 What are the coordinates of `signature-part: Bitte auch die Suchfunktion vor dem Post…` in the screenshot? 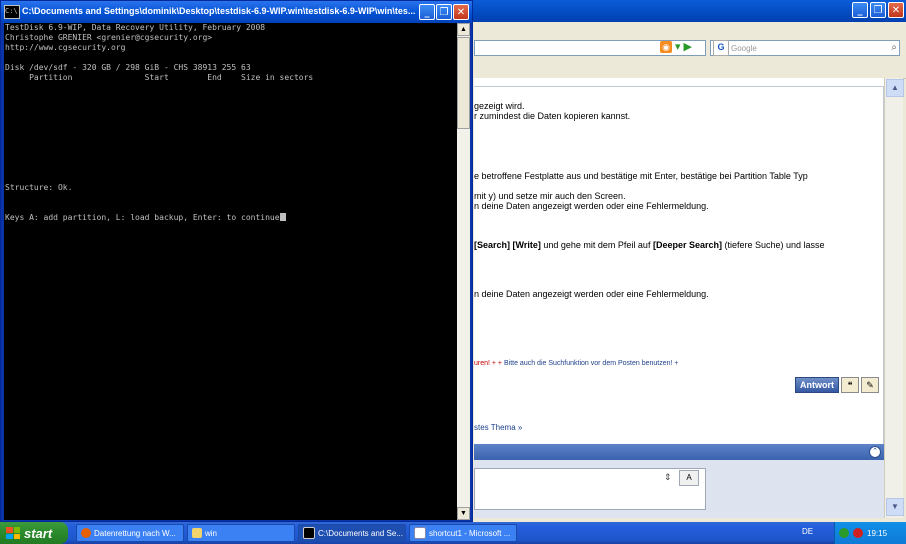 It's located at (590, 363).